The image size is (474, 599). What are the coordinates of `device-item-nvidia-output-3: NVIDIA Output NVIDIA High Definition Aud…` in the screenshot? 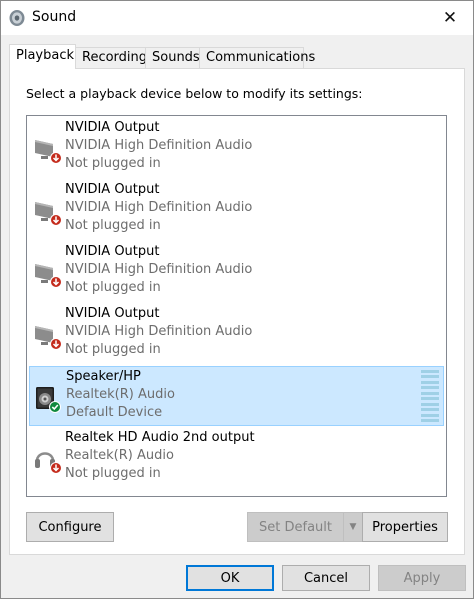 It's located at (236, 272).